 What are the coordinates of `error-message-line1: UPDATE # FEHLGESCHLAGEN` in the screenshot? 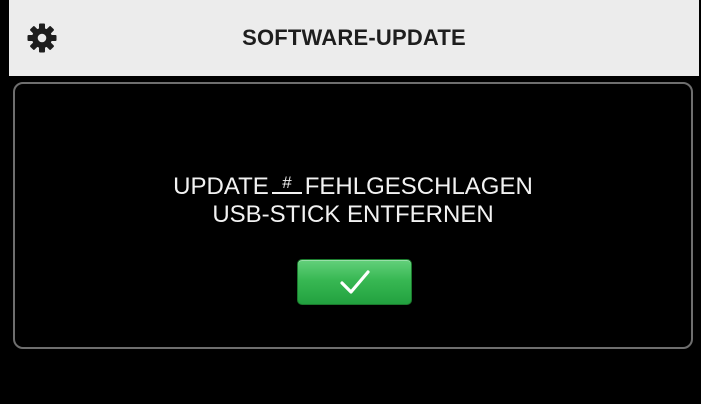 It's located at (353, 187).